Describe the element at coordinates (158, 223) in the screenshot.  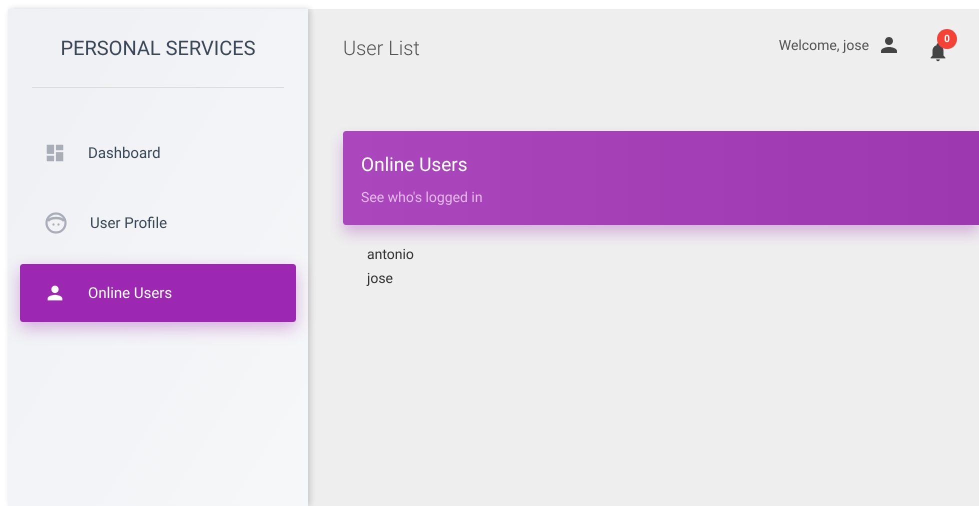
I see `nav-item: User Profile` at that location.